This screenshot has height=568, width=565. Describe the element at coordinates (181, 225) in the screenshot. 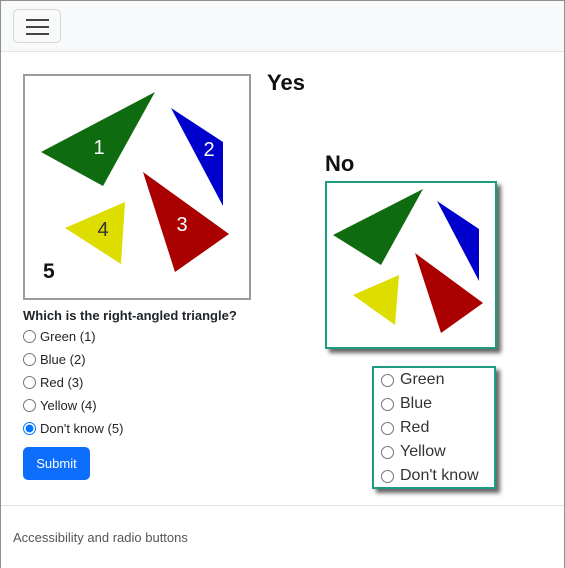

I see `triangle-label-3: 3` at that location.